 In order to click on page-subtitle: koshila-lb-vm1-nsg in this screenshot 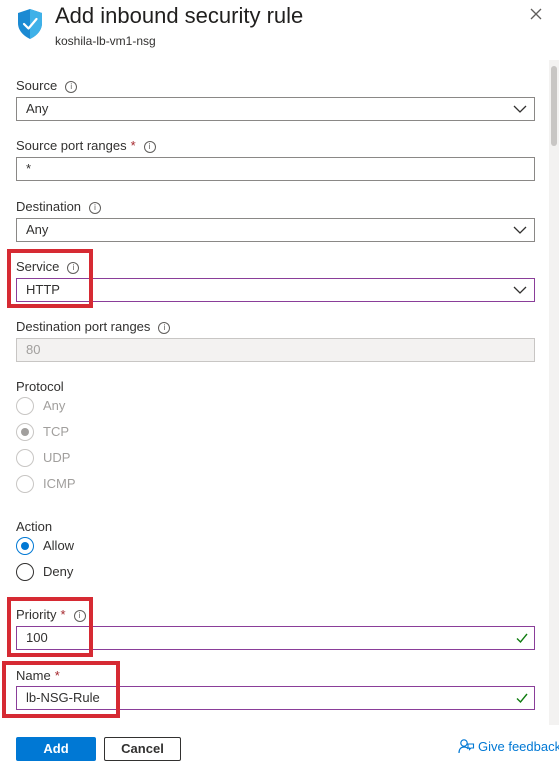, I will do `click(105, 41)`.